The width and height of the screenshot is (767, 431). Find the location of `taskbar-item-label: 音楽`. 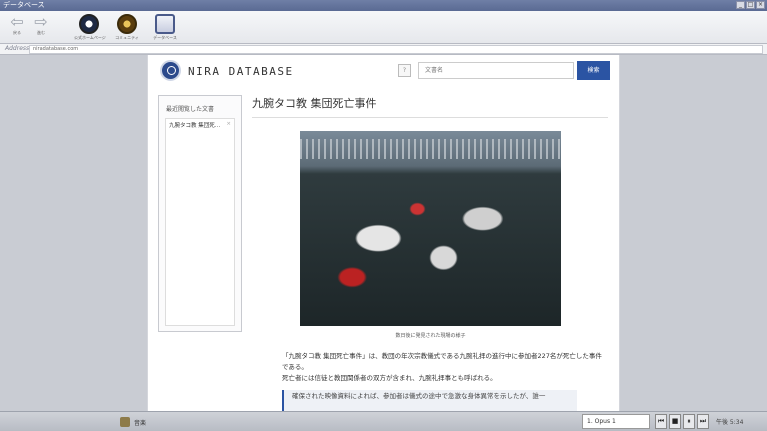

taskbar-item-label: 音楽 is located at coordinates (140, 423).